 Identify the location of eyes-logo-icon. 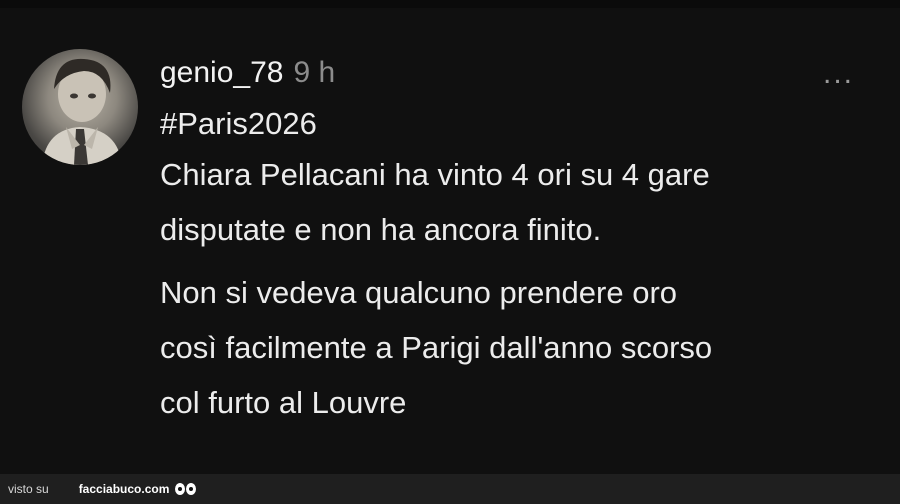
(186, 489).